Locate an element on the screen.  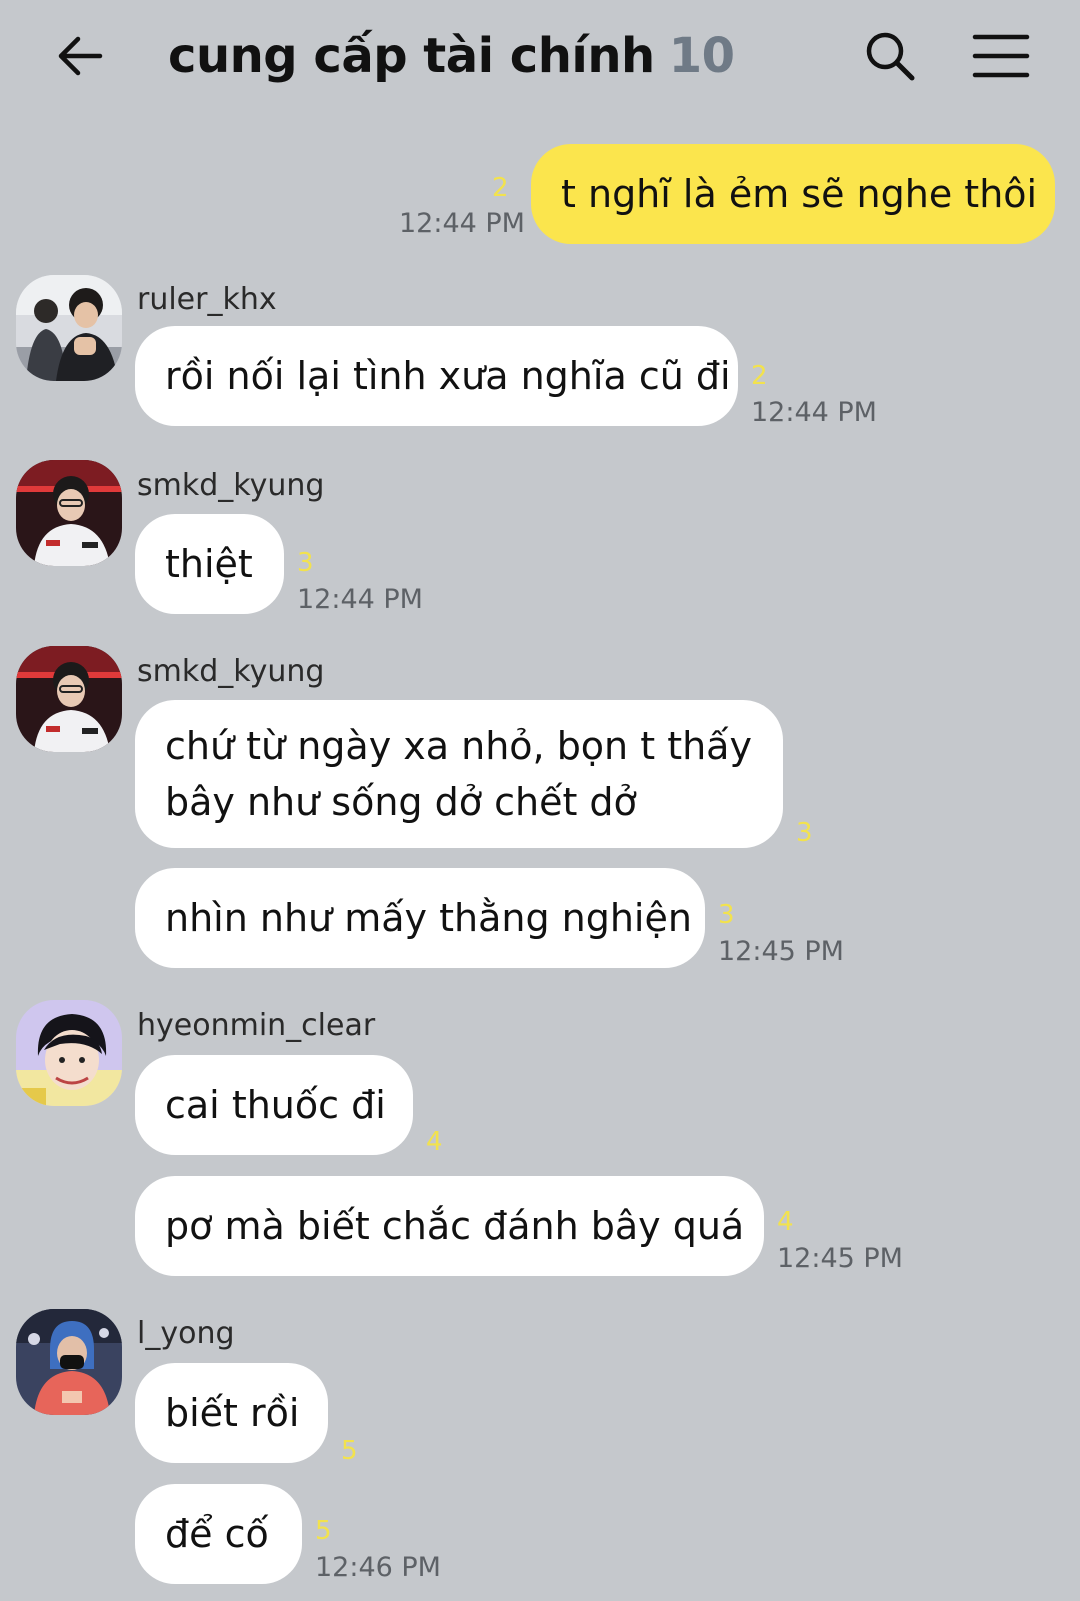
back-button is located at coordinates (80, 56).